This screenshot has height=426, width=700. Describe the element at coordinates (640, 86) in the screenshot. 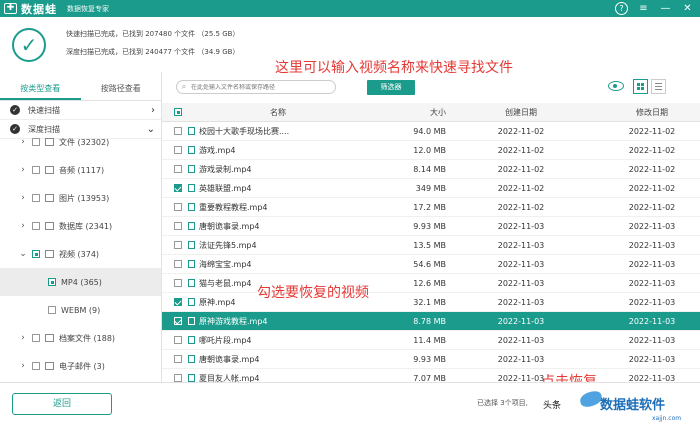

I see `grid-view-button` at that location.